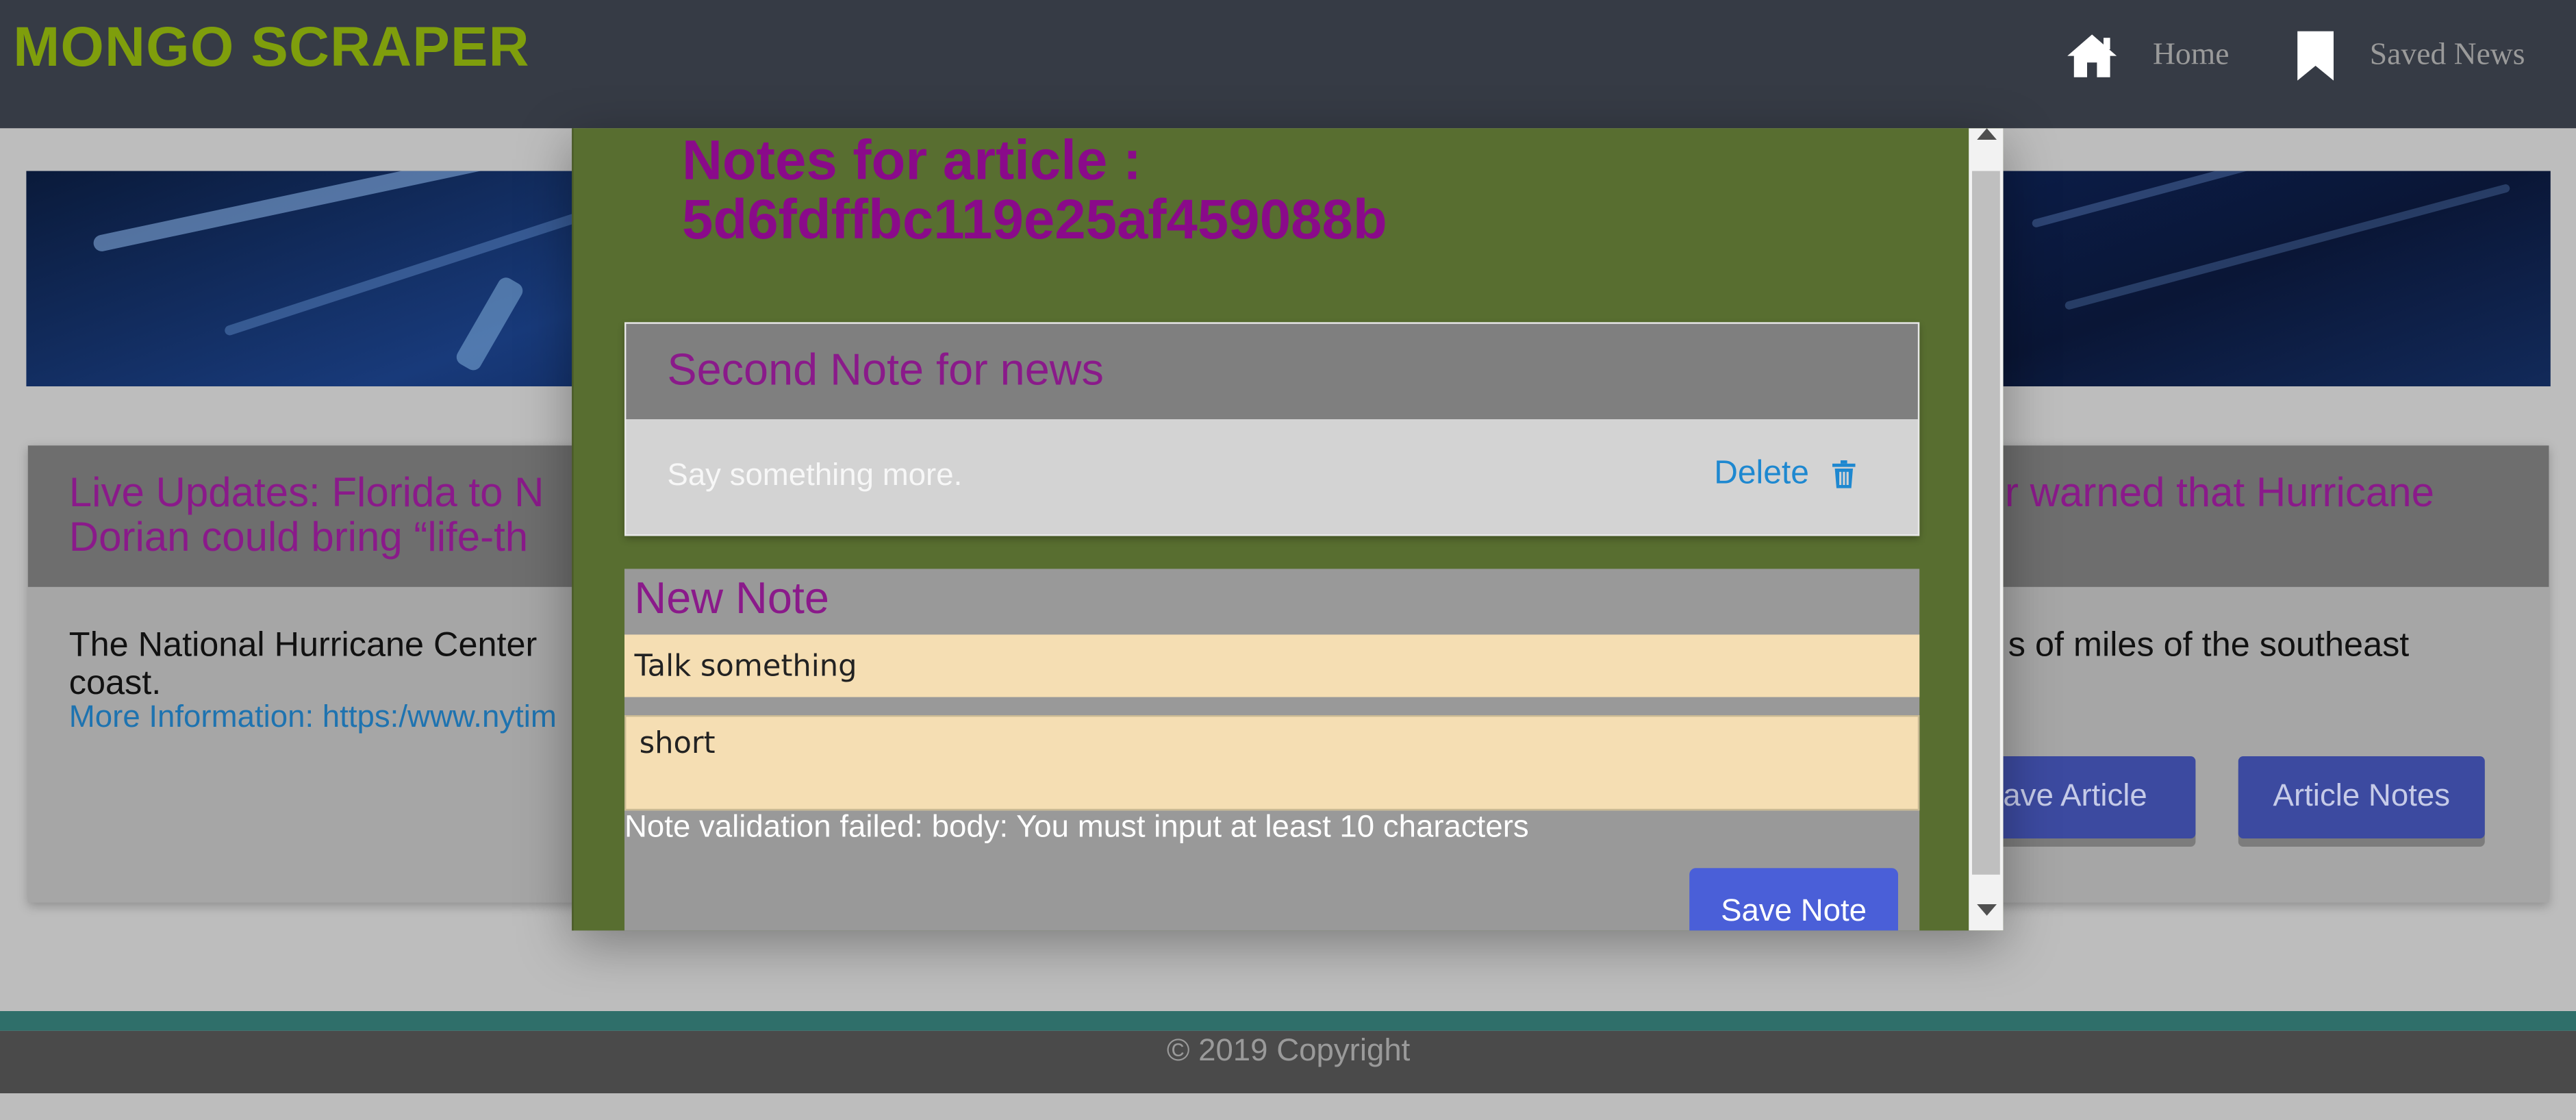 The image size is (2576, 1120). Describe the element at coordinates (1034, 220) in the screenshot. I see `modal-title-article-id: 5d6fdffbc119e25af459088b` at that location.